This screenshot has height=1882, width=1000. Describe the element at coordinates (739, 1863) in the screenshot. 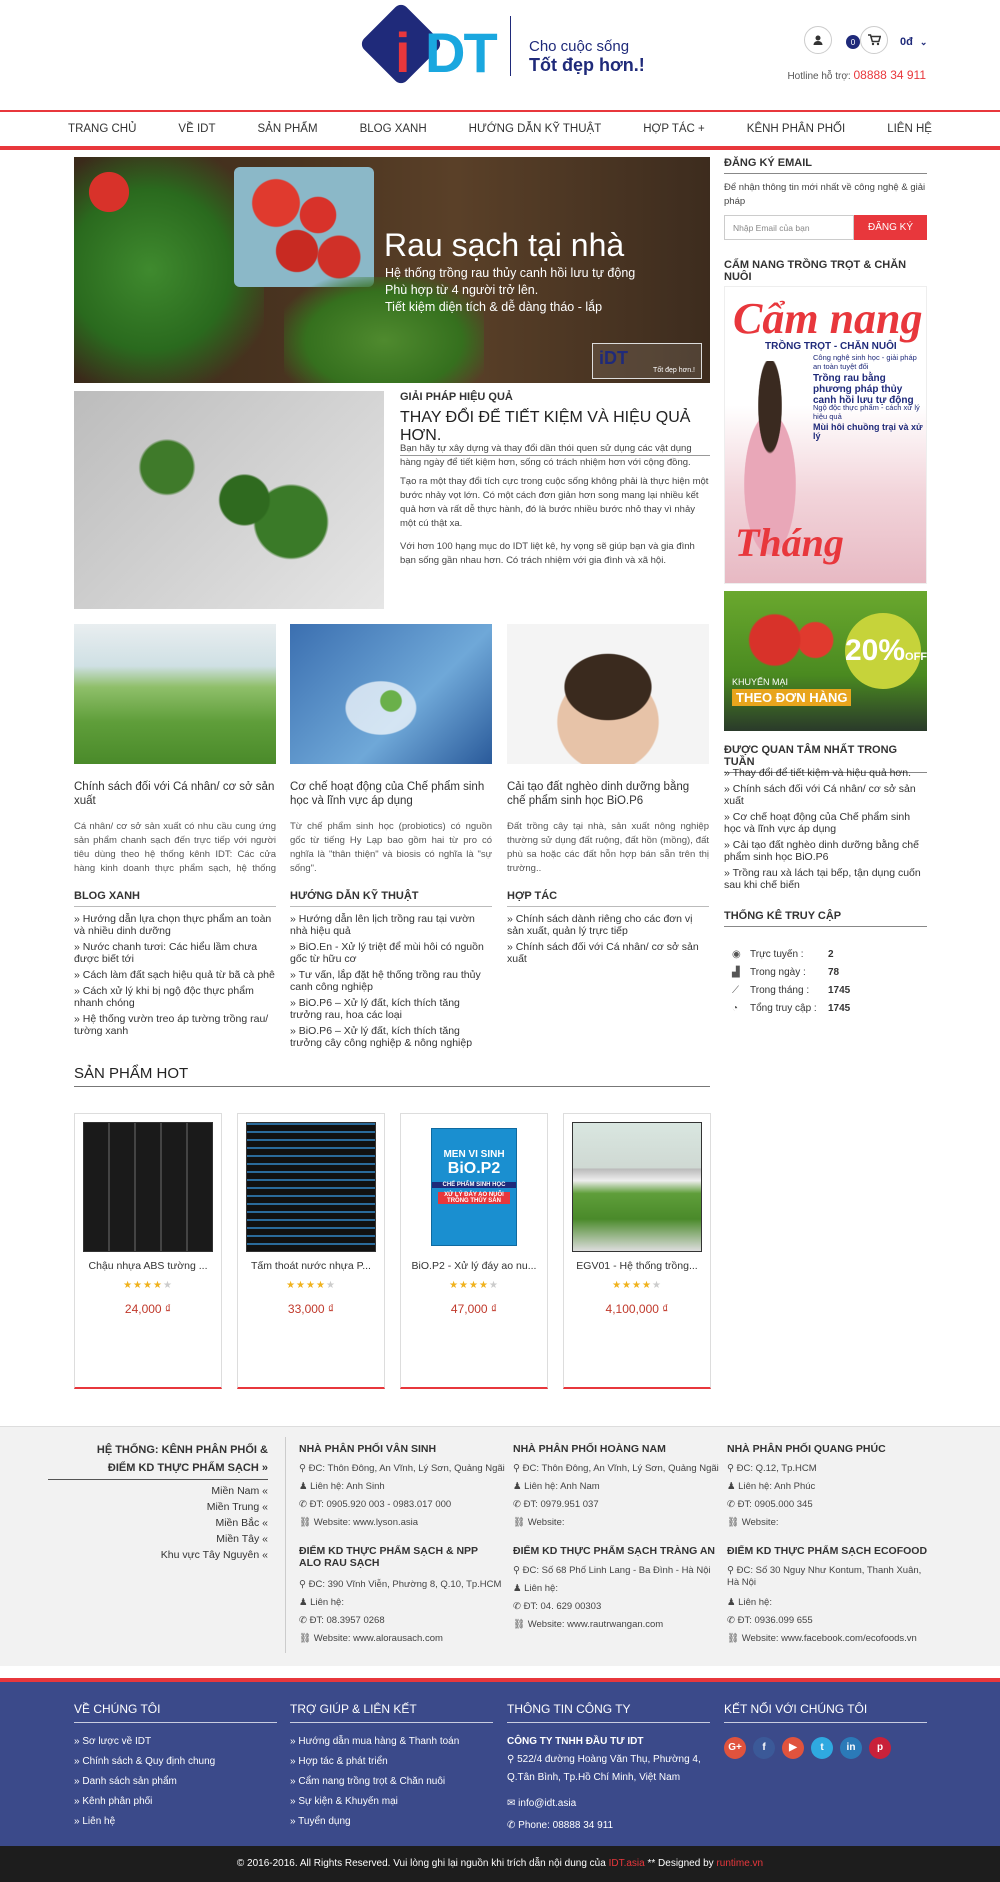

I see `designer-link: runtime.vn` at that location.